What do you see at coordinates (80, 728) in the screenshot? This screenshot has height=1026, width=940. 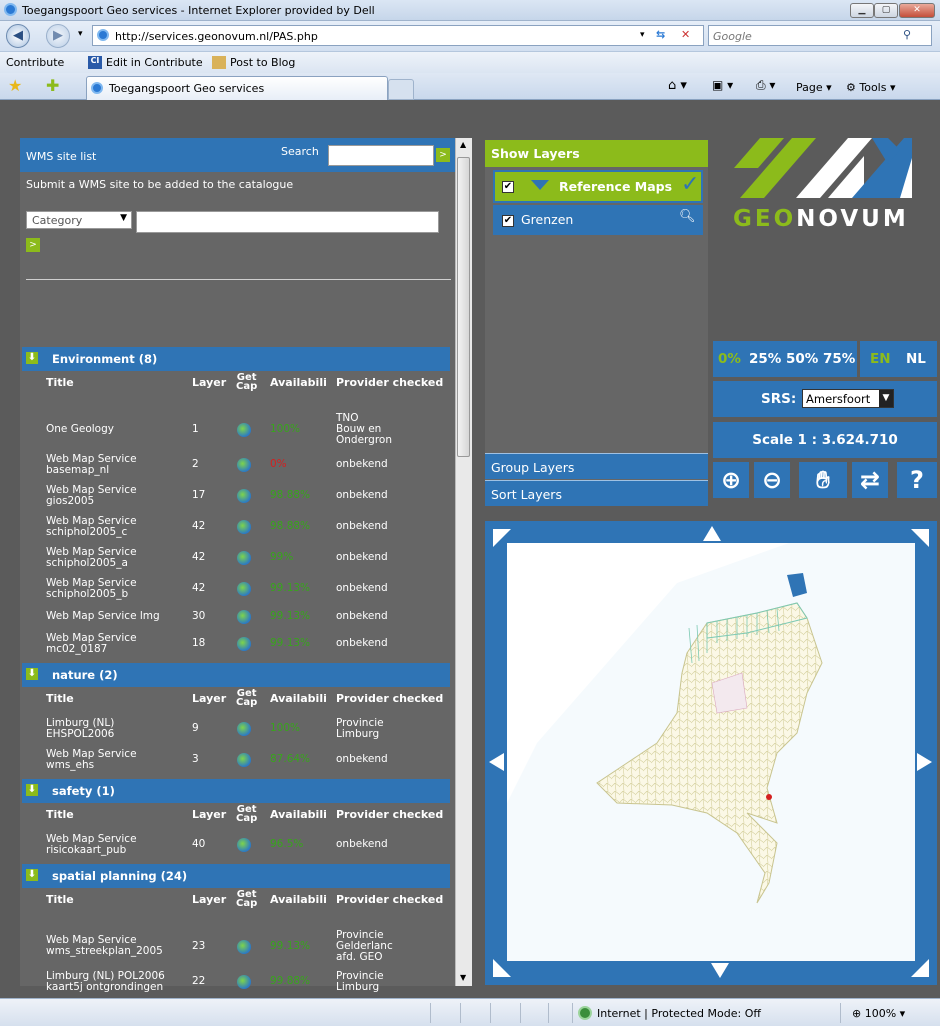 I see `row-title: Limburg (NL) EHSPOL2006` at bounding box center [80, 728].